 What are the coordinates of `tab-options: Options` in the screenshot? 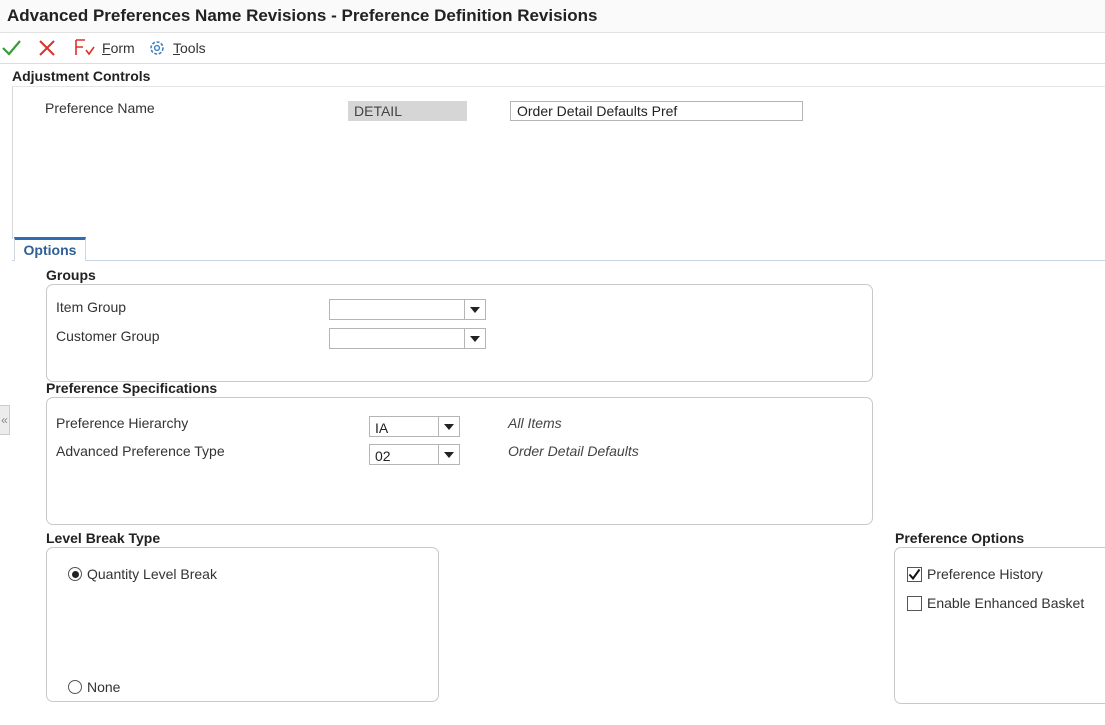 It's located at (50, 249).